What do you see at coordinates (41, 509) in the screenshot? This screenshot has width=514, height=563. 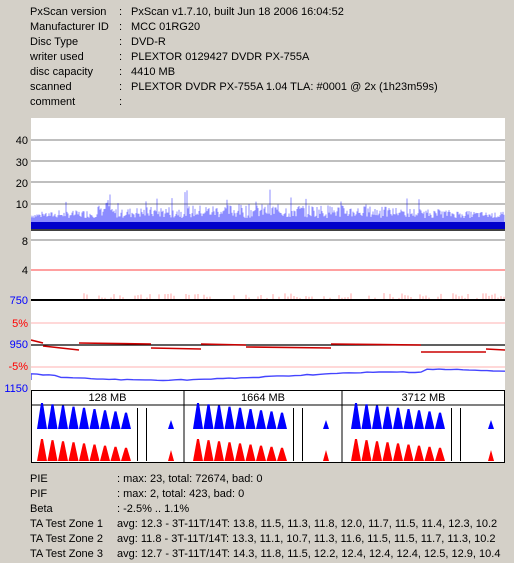 I see `stat-label: Beta` at bounding box center [41, 509].